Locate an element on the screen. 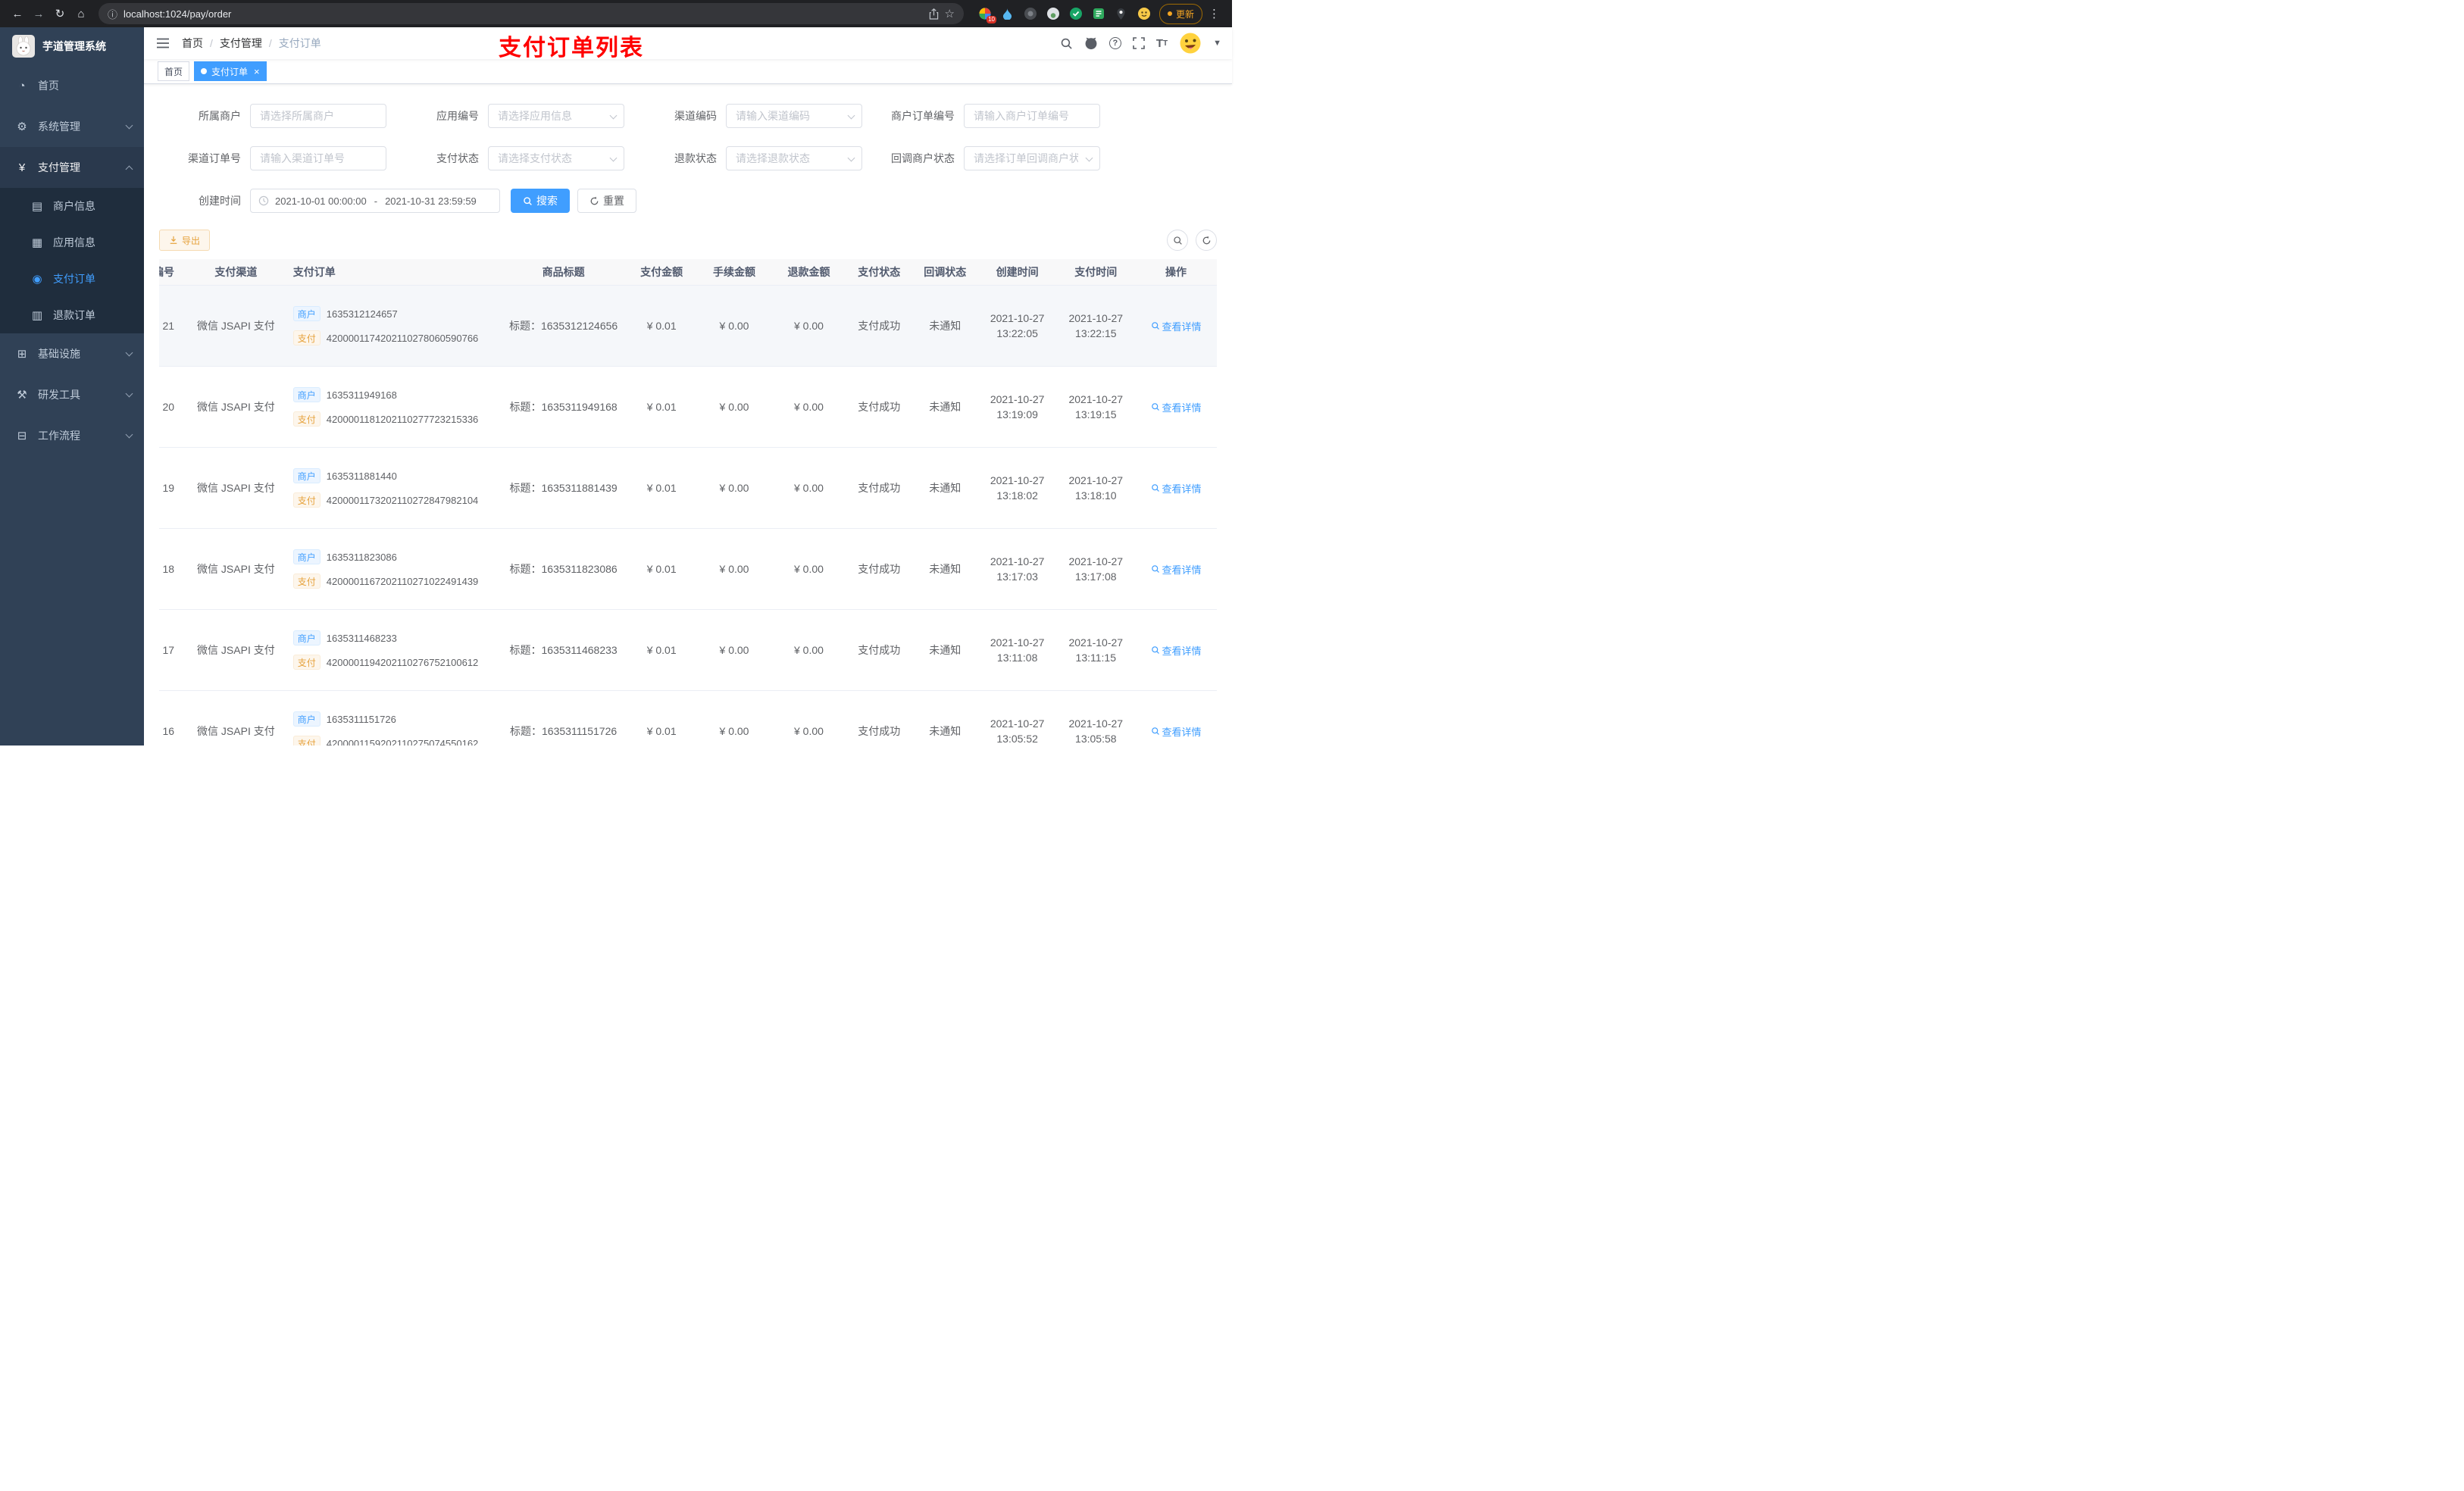 Image resolution: width=2464 pixels, height=1491 pixels. tab-label: 首页 is located at coordinates (173, 71).